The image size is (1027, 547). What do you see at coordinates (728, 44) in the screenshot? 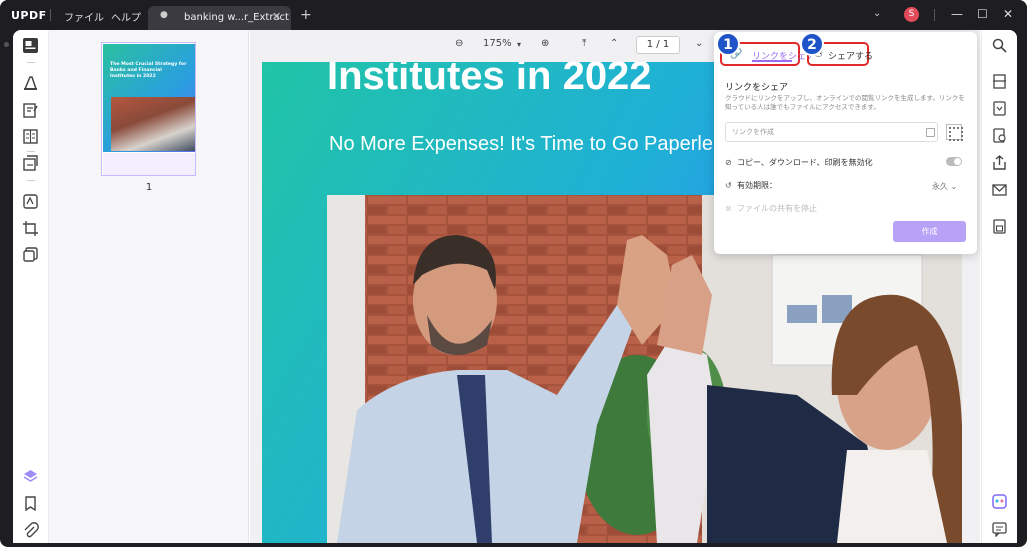
I see `callout-badge-1: 1` at bounding box center [728, 44].